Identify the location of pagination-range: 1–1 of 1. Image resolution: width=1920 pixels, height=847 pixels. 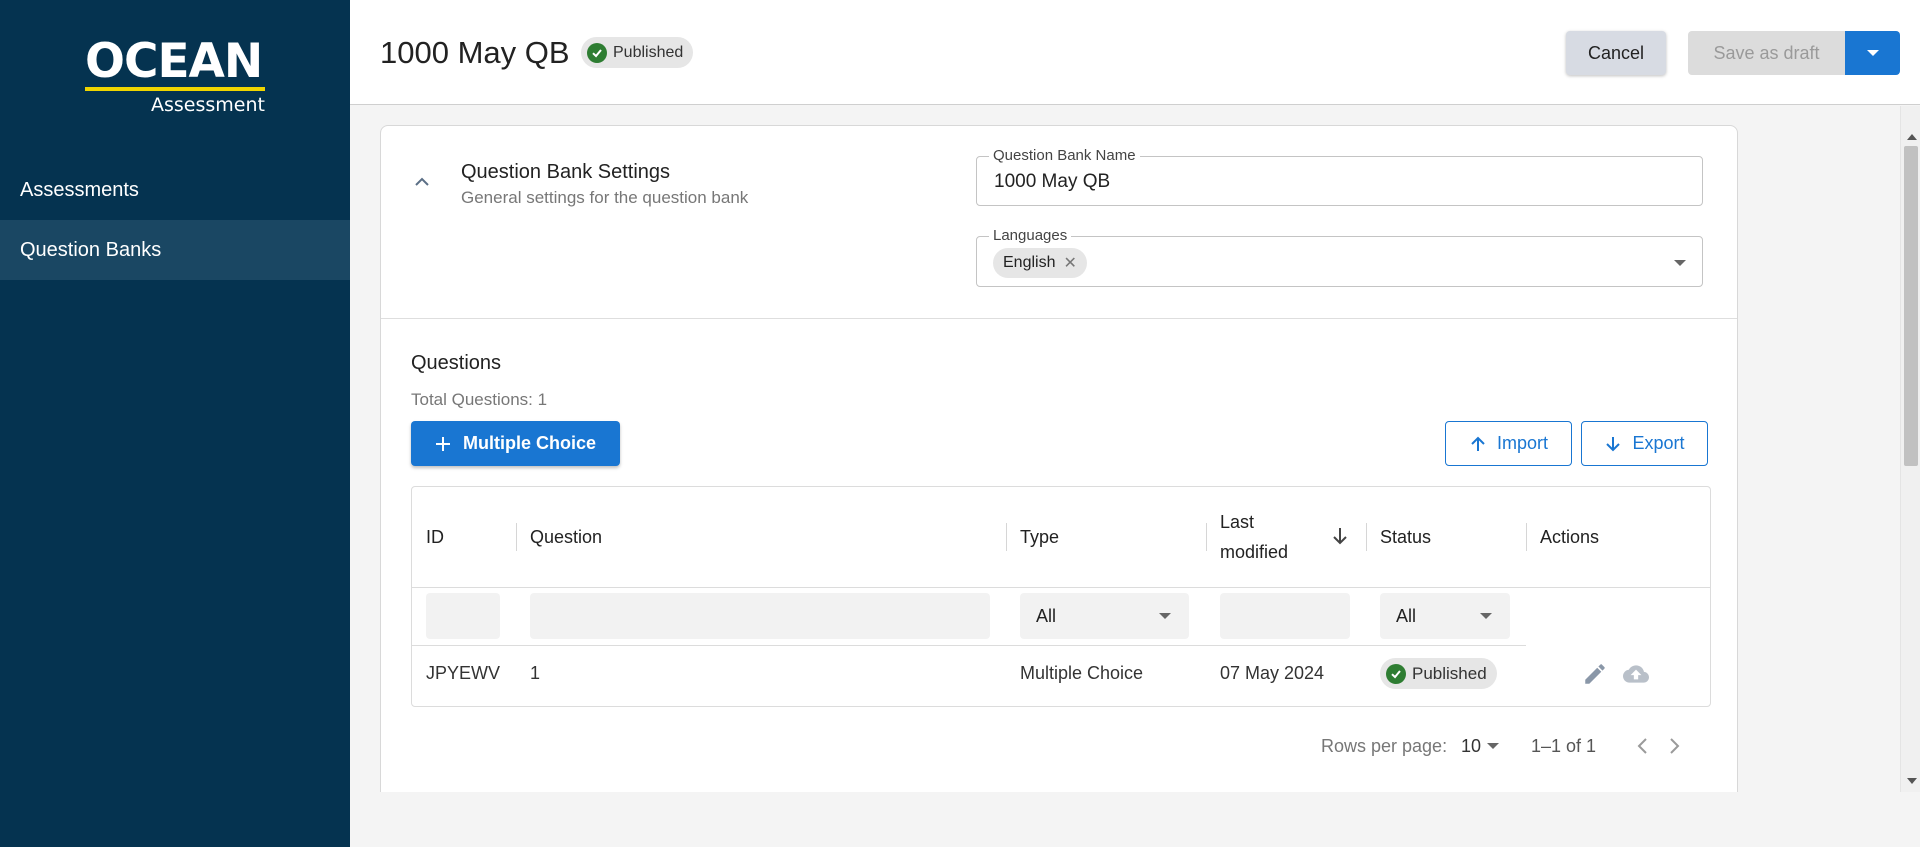
(1564, 746).